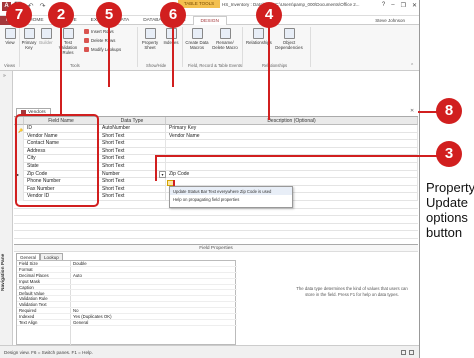 The image size is (474, 358). I want to click on callout-6: 6, so click(173, 15).